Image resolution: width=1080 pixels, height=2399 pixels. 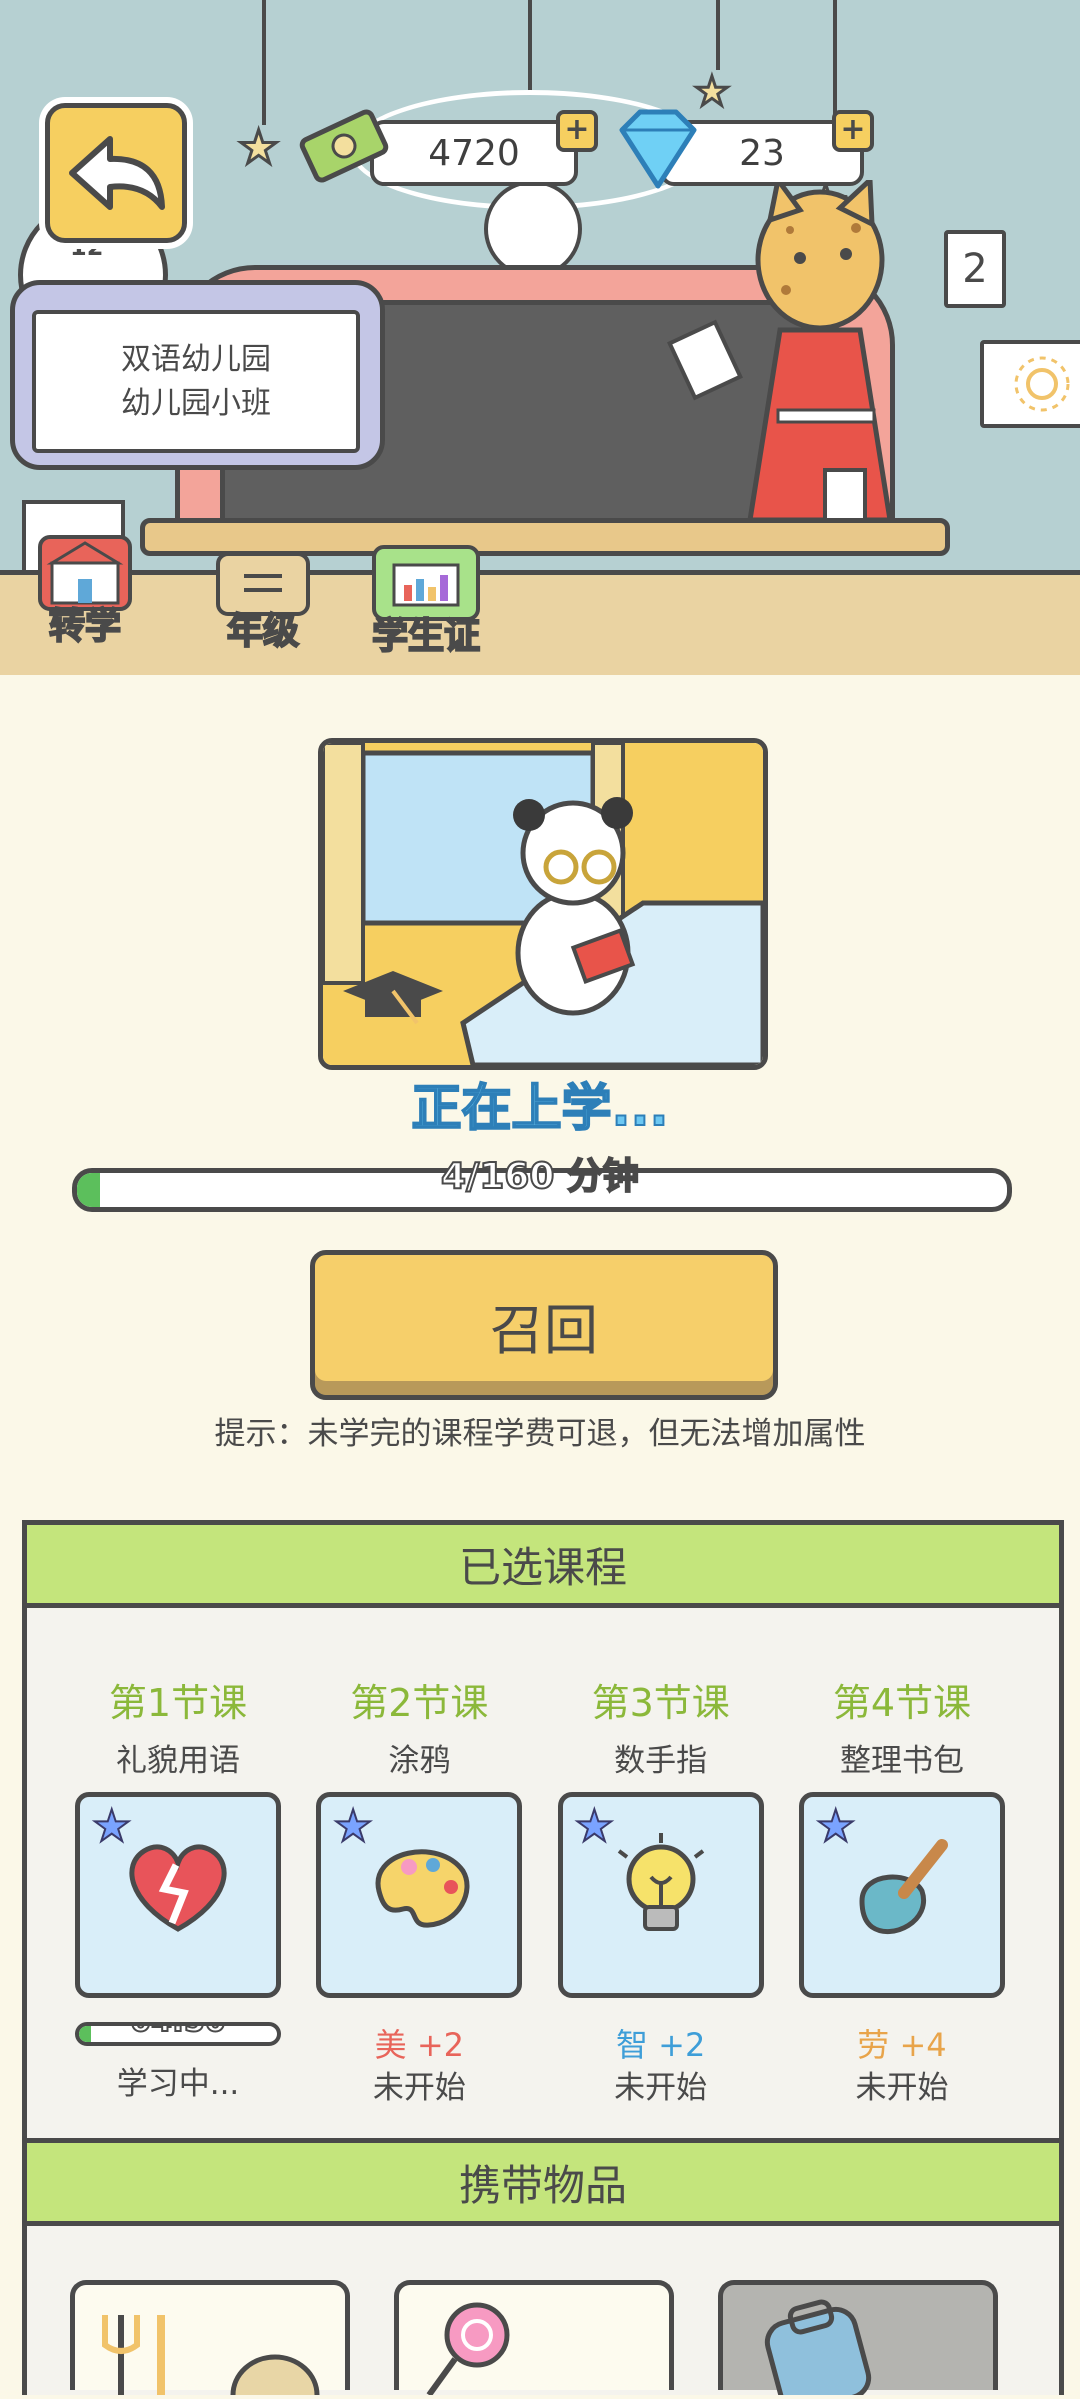 What do you see at coordinates (533, 229) in the screenshot?
I see `ceiling-lamp` at bounding box center [533, 229].